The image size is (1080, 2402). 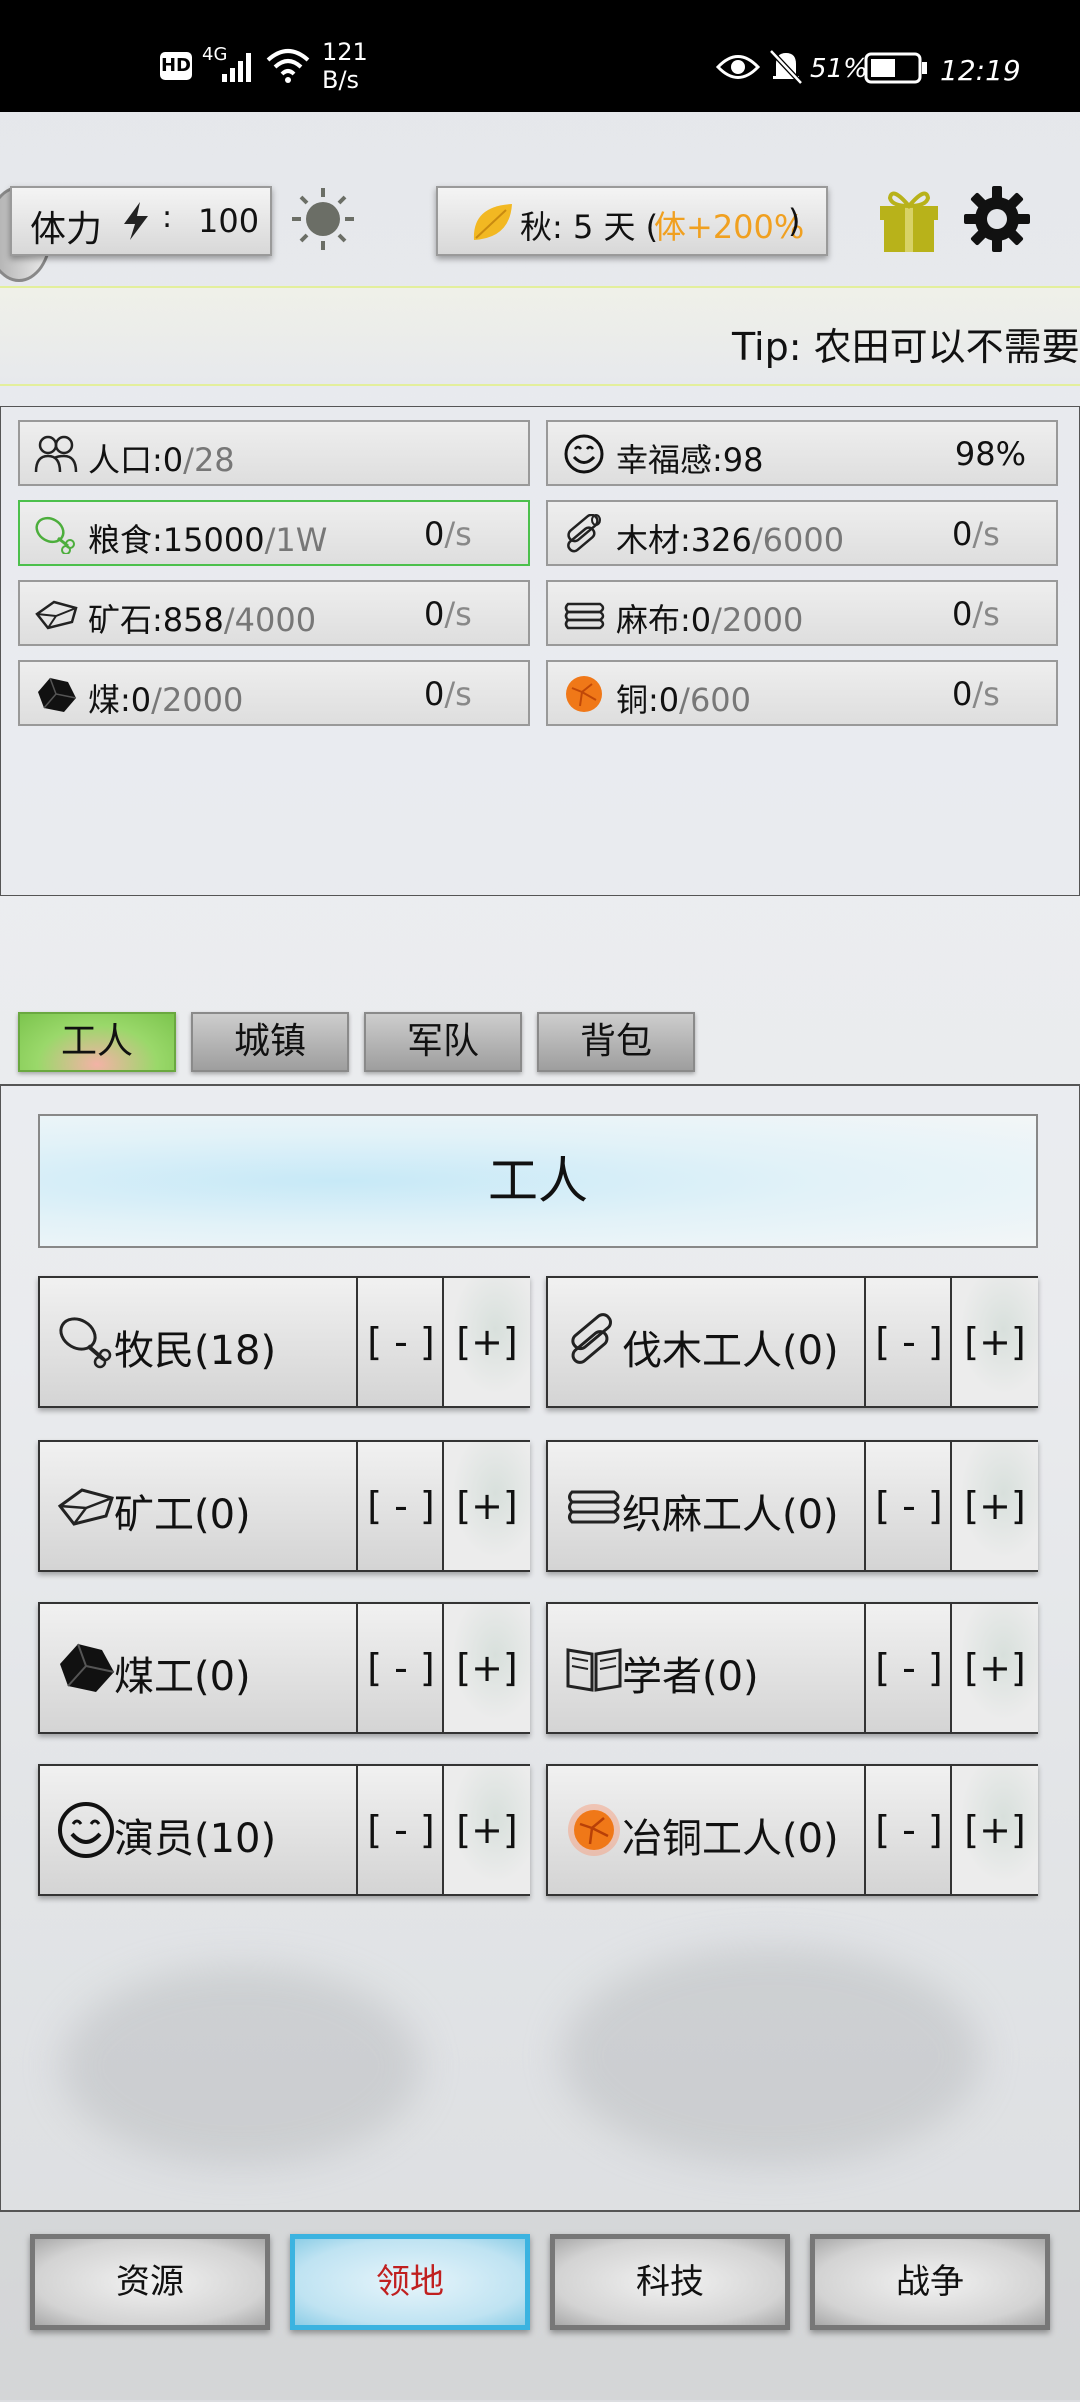 I want to click on resource-name: 木材:326/6000, so click(x=730, y=540).